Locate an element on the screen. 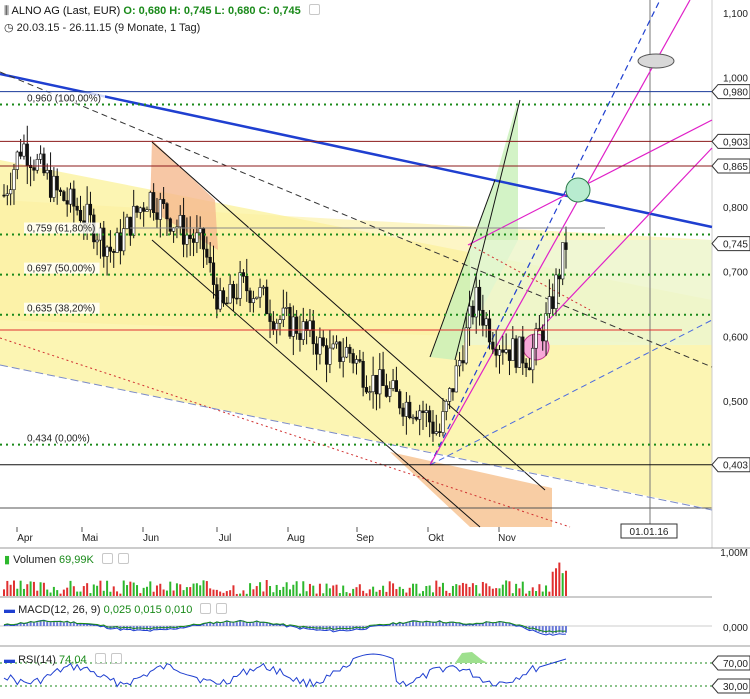  macd-label: MACD(12, 26, 9) is located at coordinates (59, 610).